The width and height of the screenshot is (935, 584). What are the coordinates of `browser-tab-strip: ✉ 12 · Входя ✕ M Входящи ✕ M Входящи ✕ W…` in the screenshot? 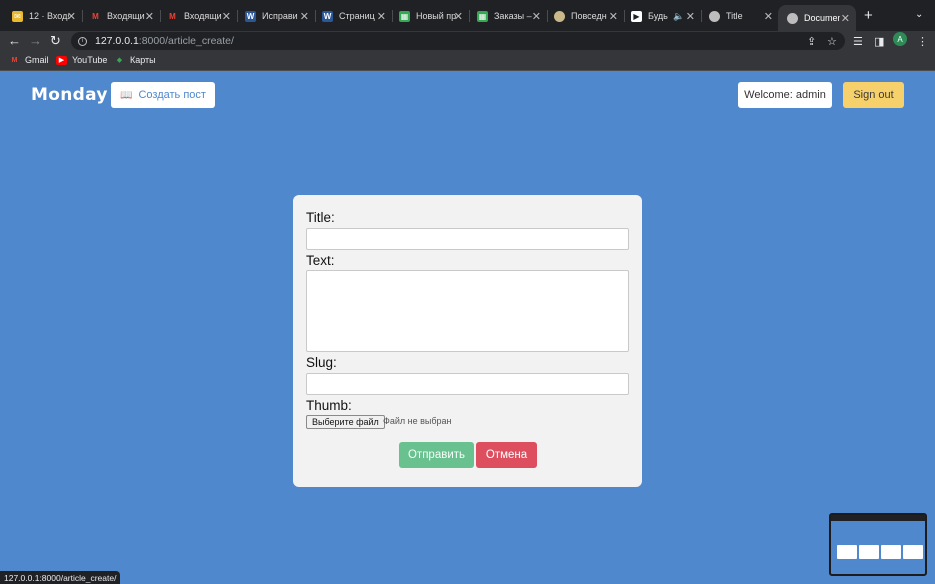 It's located at (467, 15).